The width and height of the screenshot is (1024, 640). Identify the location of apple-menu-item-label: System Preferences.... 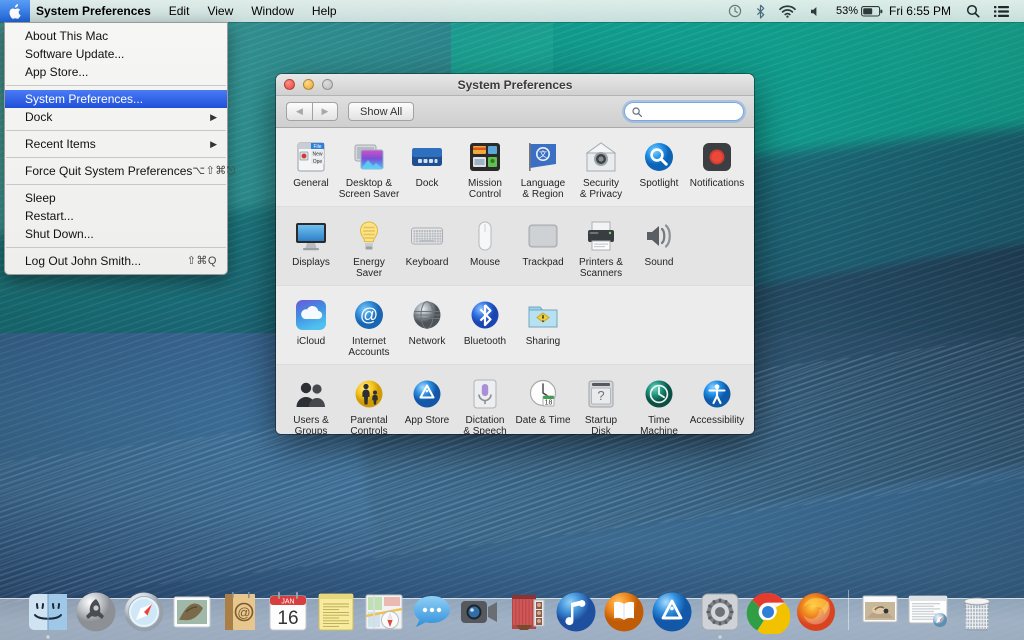
(84, 99).